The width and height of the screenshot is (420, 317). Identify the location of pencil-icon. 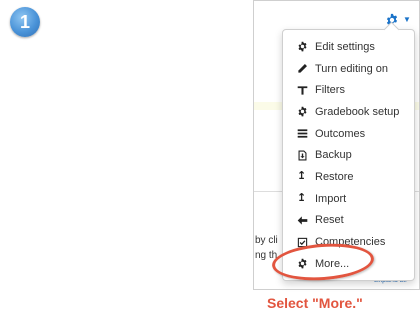
(304, 68).